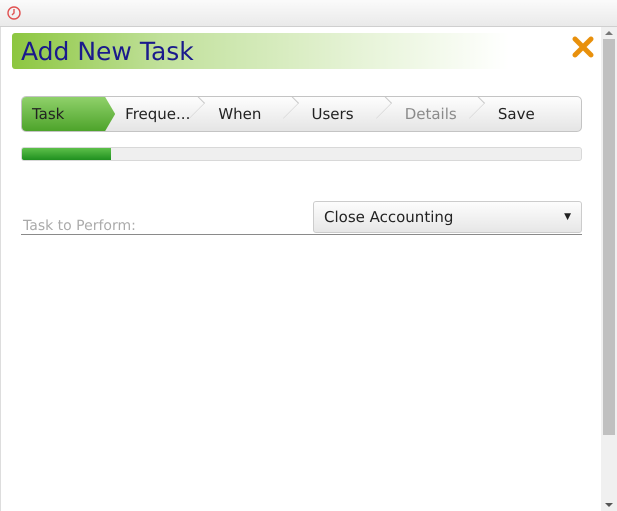 This screenshot has height=511, width=617. I want to click on wizard-step-tab: Task, so click(69, 114).